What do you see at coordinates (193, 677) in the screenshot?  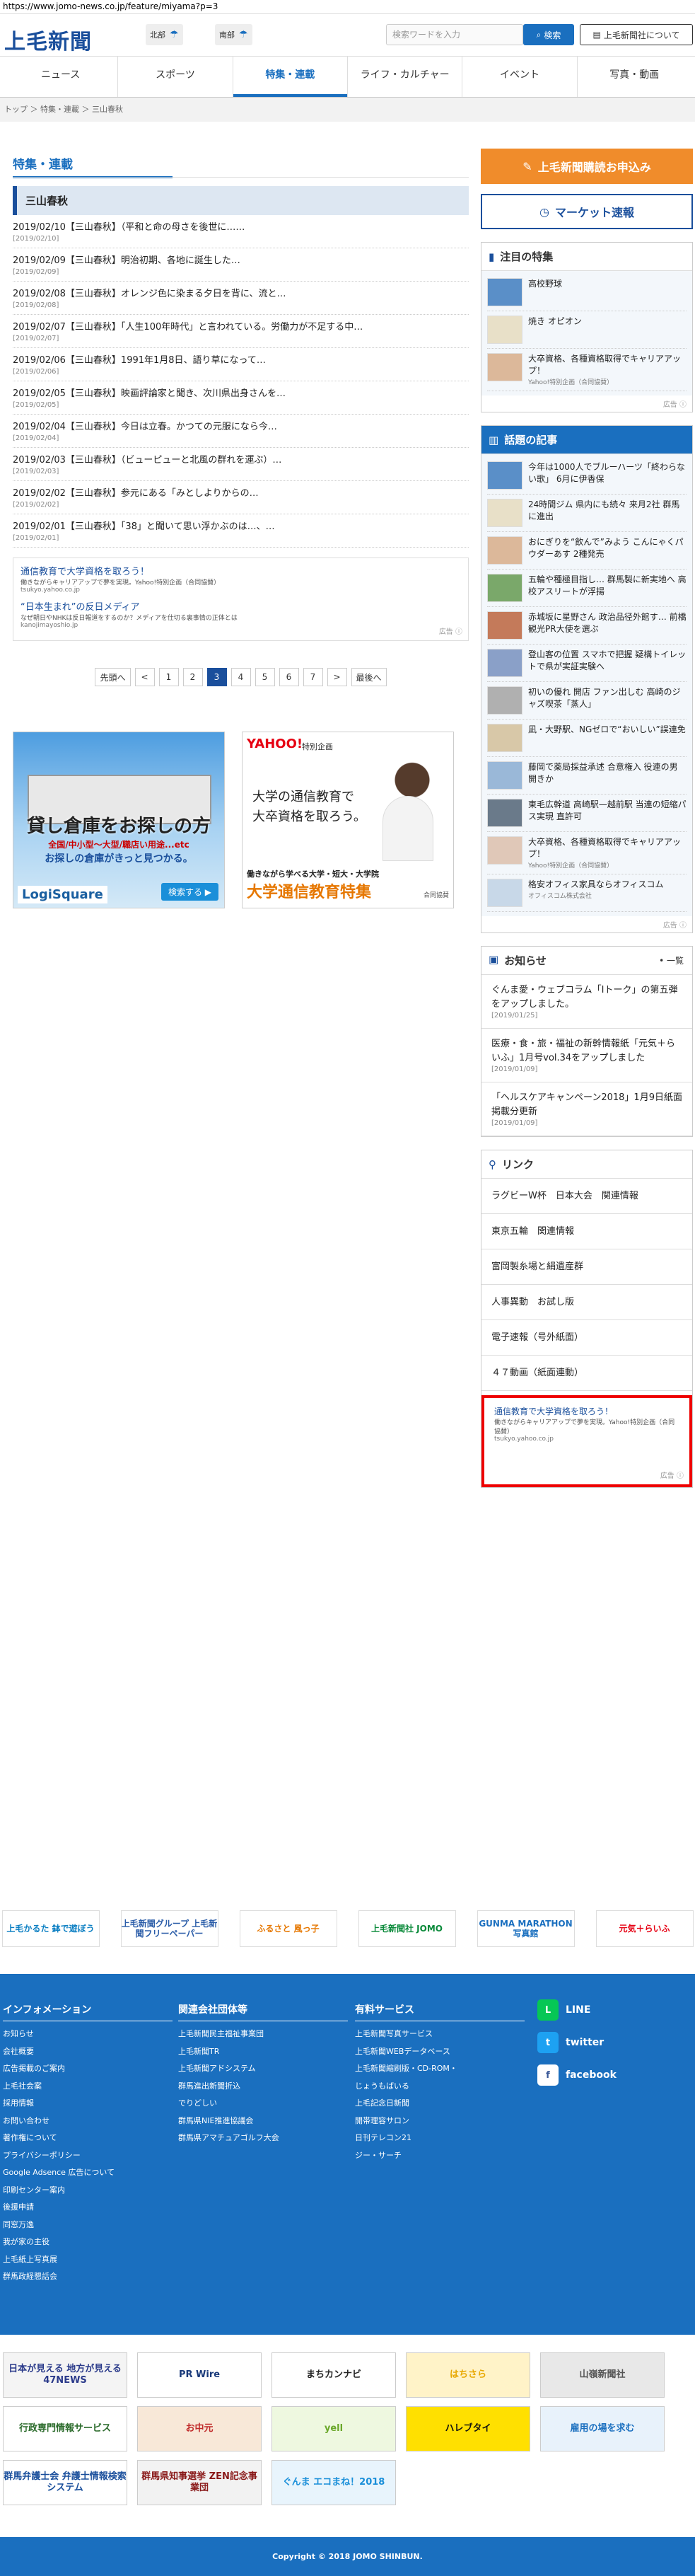 I see `page-link: 2` at bounding box center [193, 677].